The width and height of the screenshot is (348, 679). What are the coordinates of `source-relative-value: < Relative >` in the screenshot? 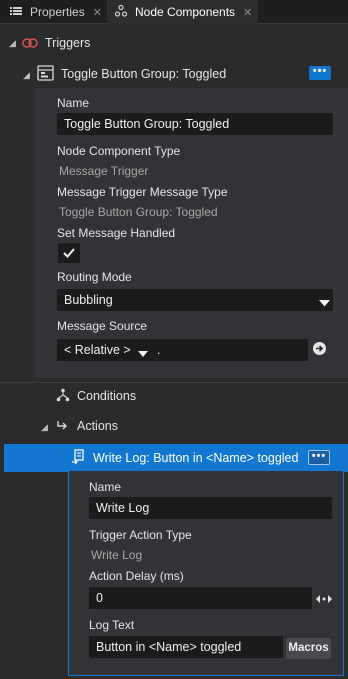 It's located at (97, 350).